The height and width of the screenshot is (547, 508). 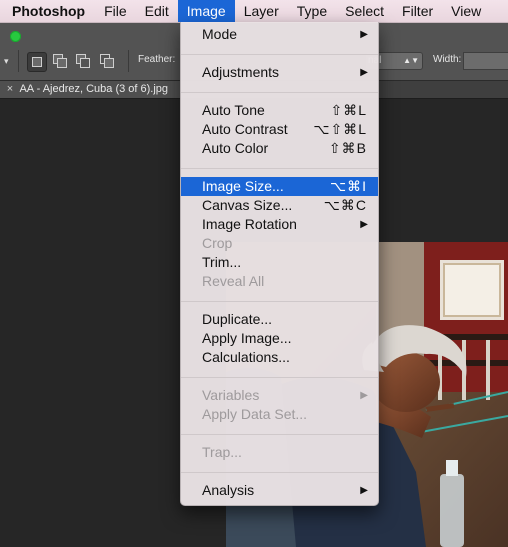 I want to click on subtract-from-selection-button, so click(x=83, y=61).